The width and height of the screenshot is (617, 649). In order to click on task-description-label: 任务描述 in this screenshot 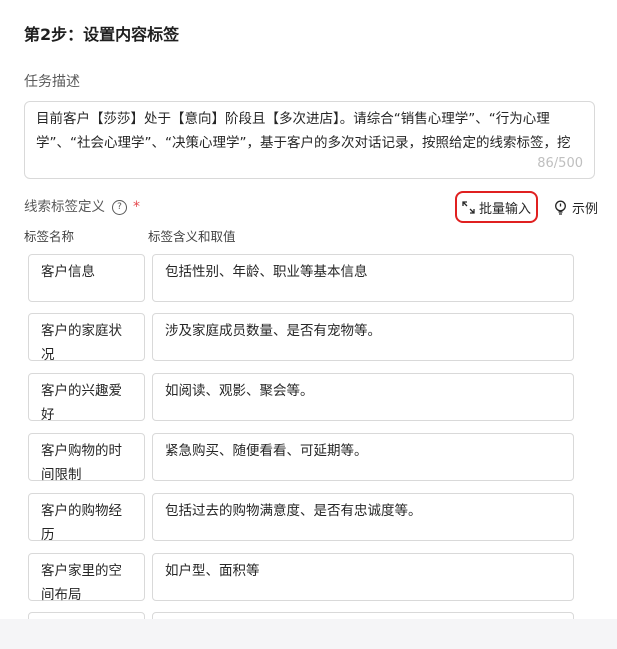, I will do `click(52, 82)`.